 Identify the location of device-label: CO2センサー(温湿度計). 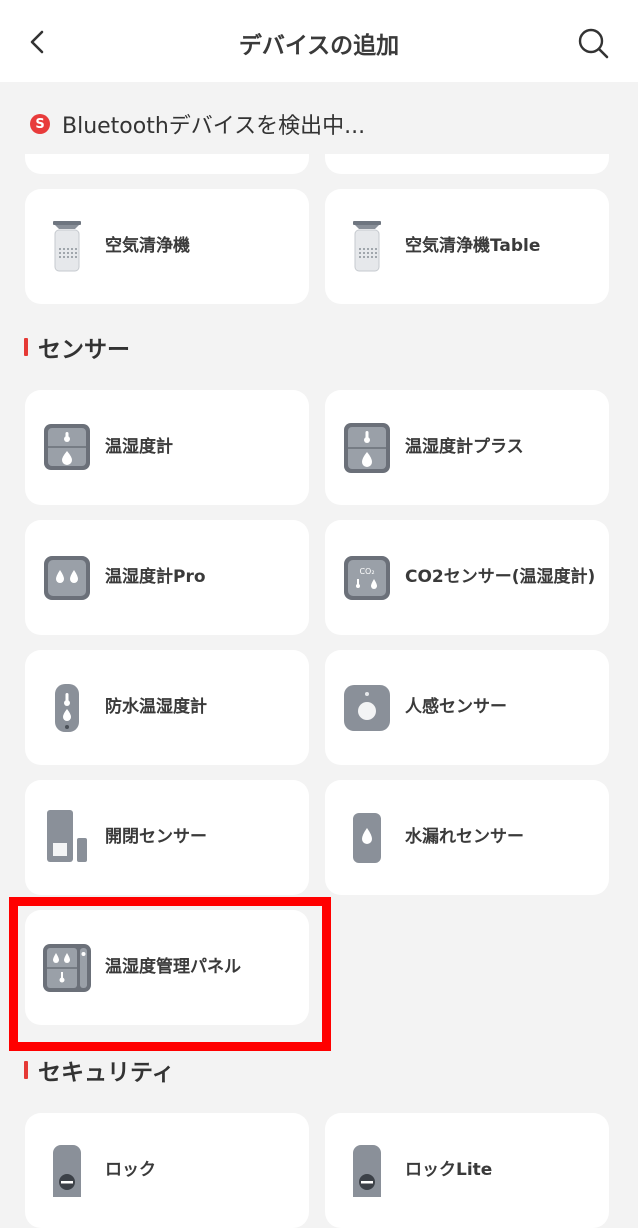
(500, 577).